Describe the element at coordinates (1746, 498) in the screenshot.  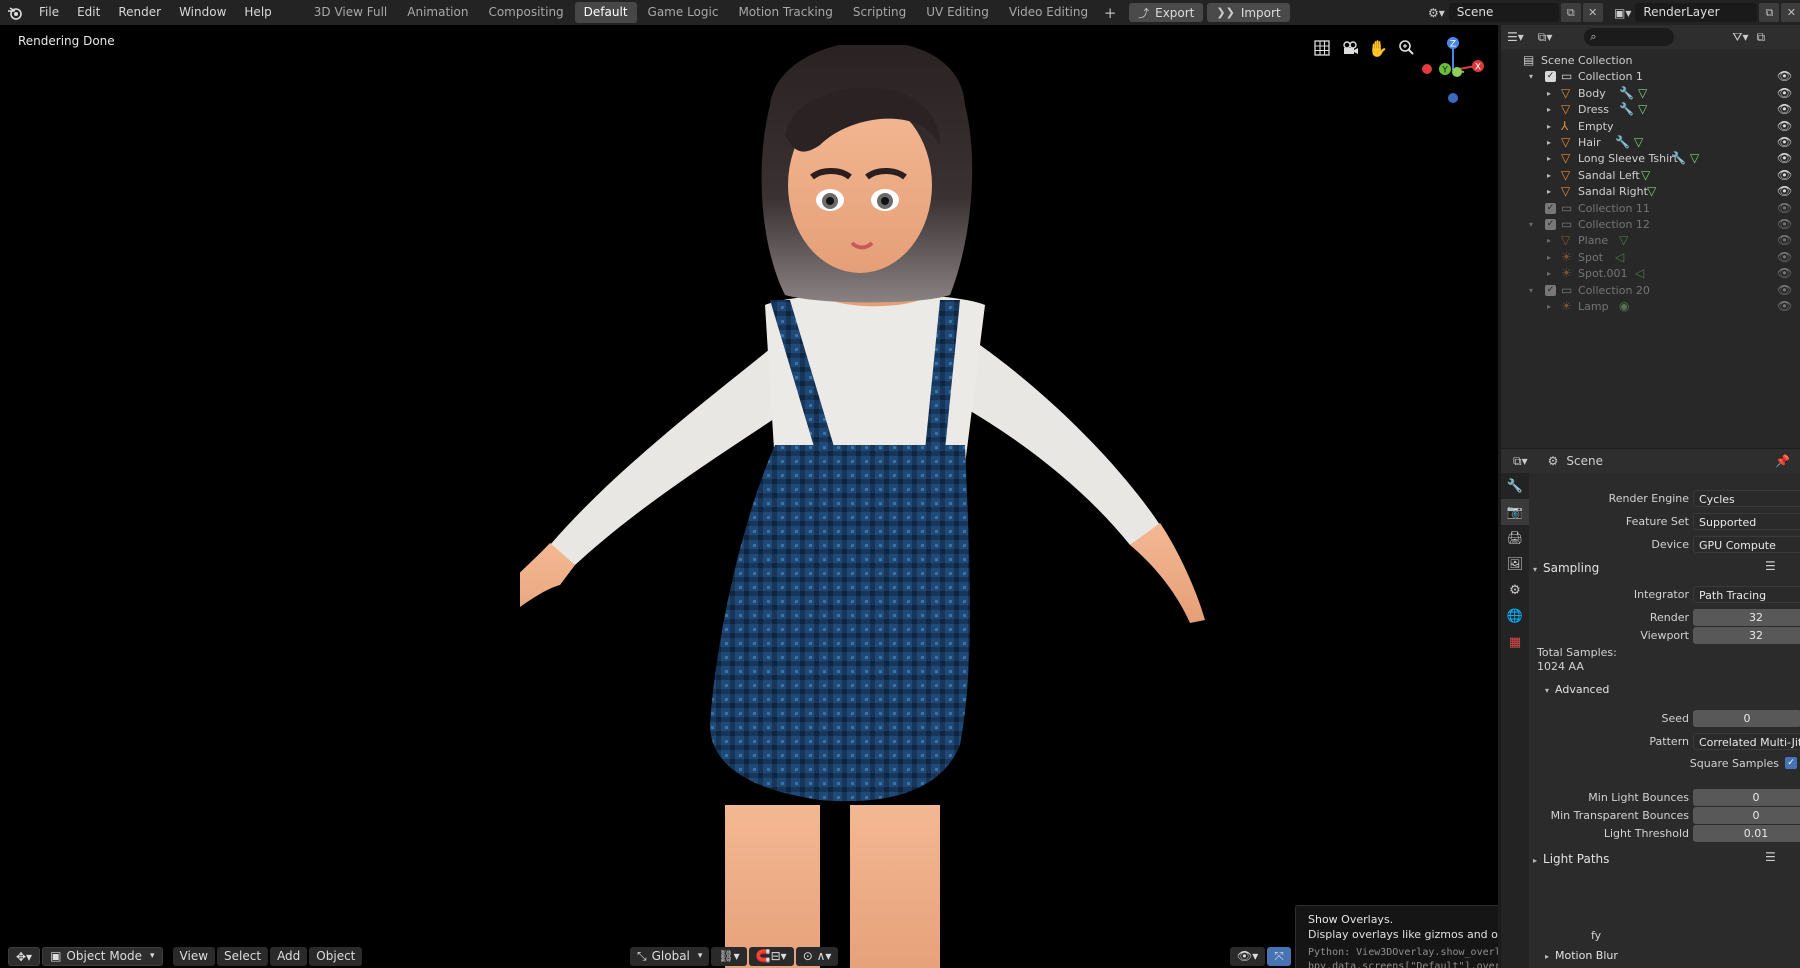
I see `render-engine-select: Cycles▾` at that location.